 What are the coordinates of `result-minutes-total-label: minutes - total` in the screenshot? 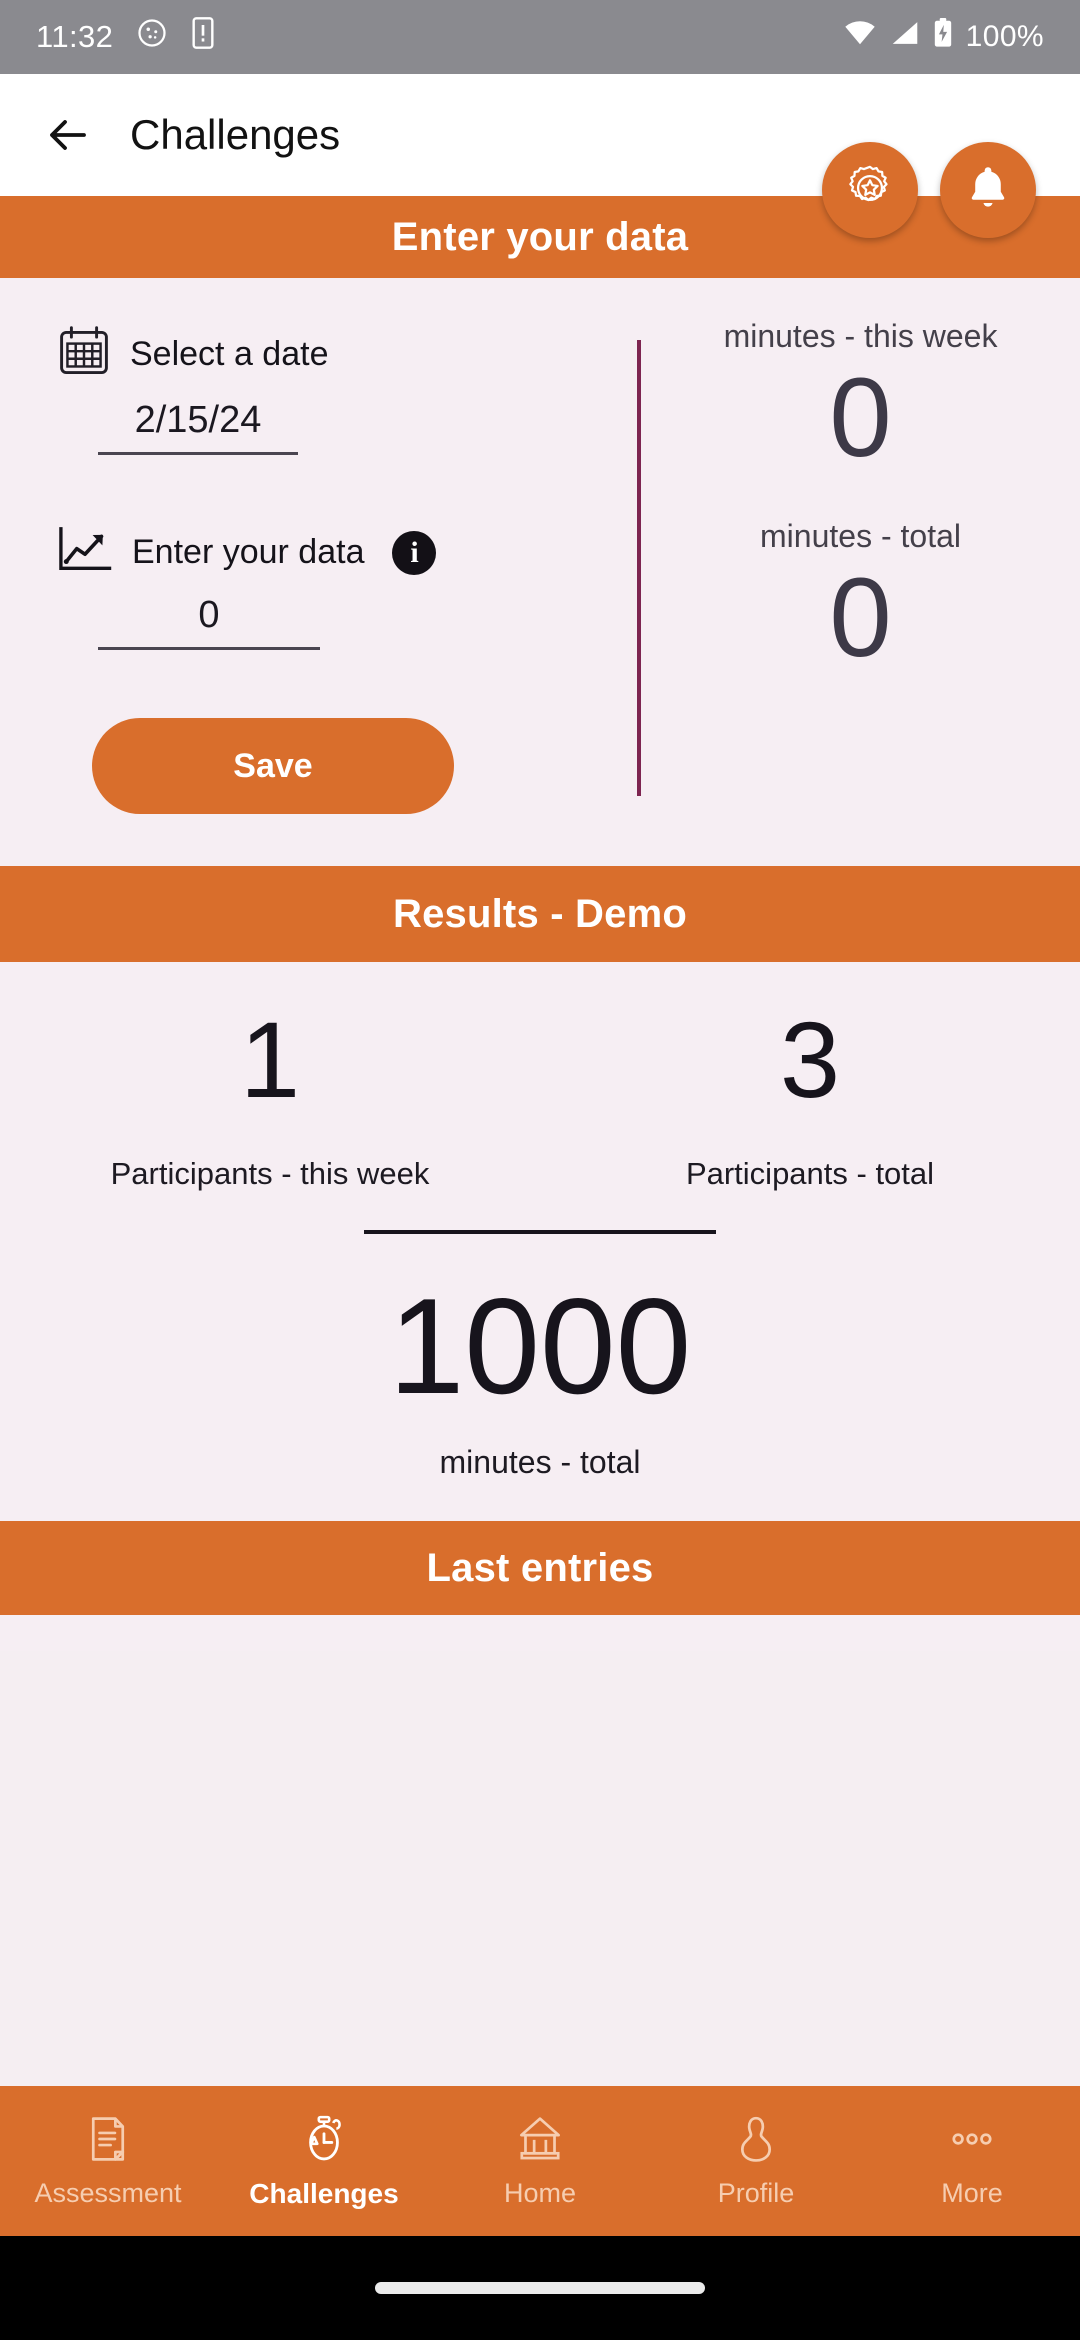 It's located at (540, 1462).